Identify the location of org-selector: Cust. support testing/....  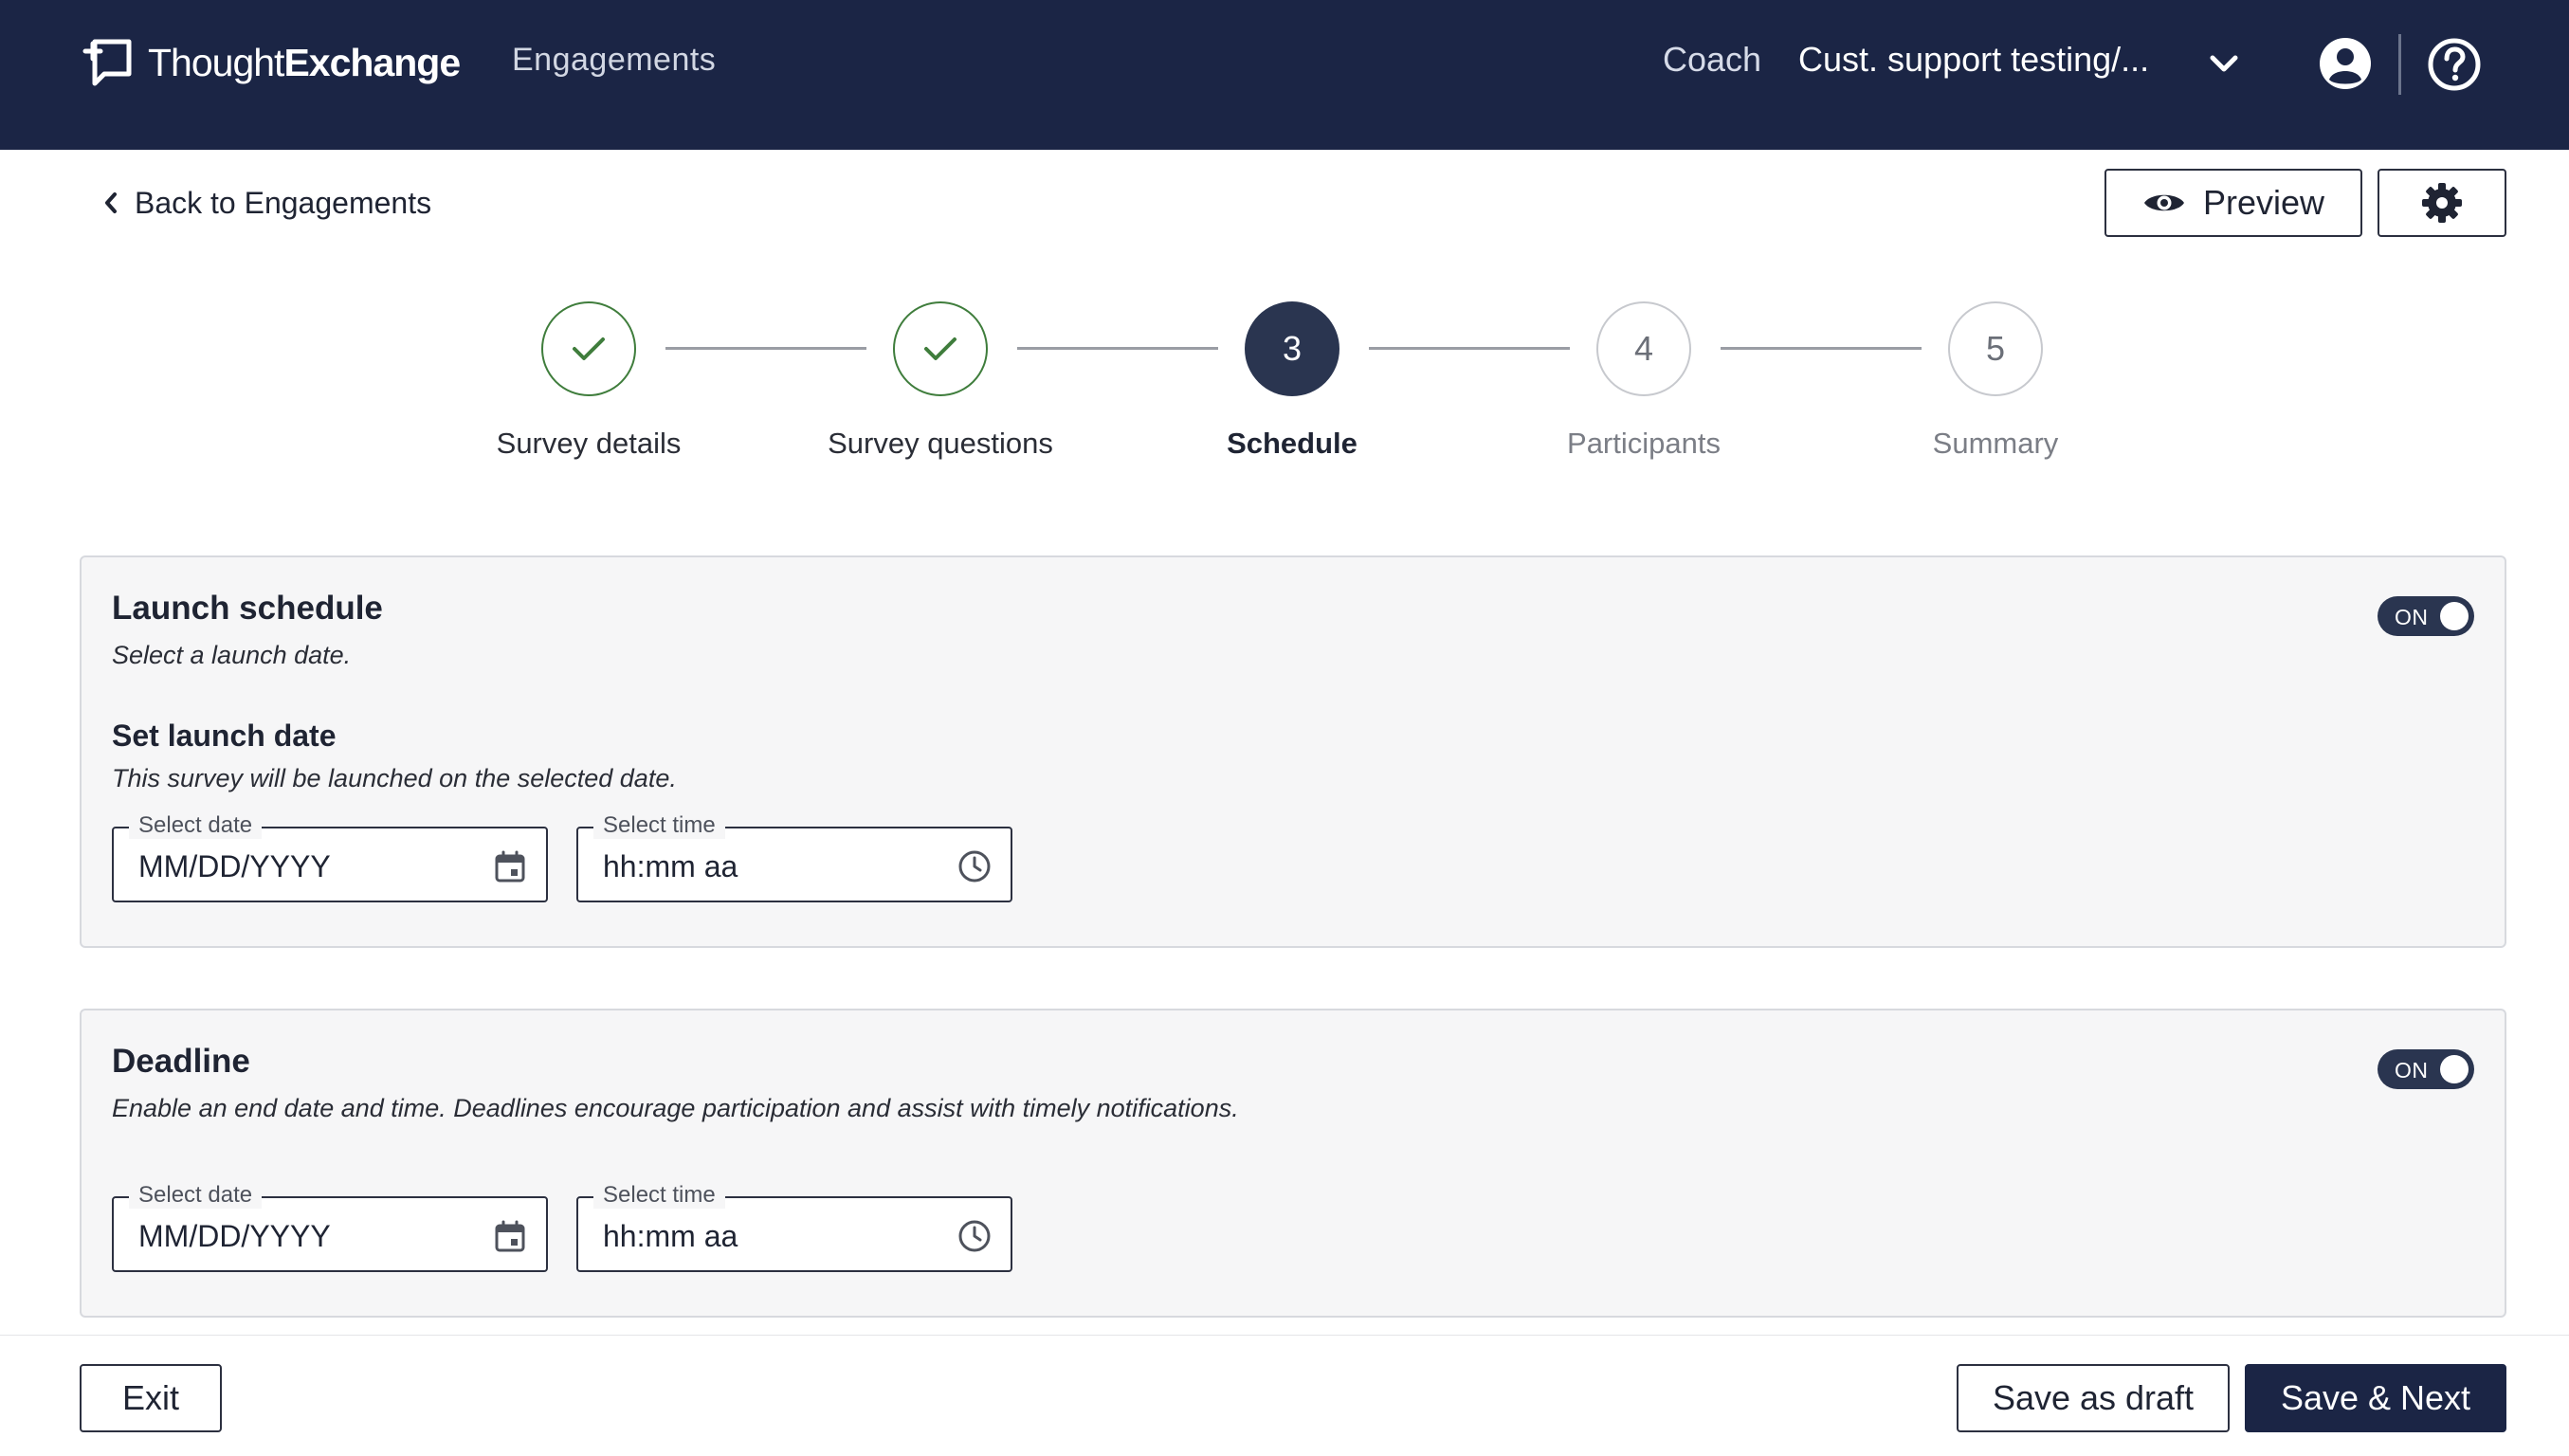
(1974, 60).